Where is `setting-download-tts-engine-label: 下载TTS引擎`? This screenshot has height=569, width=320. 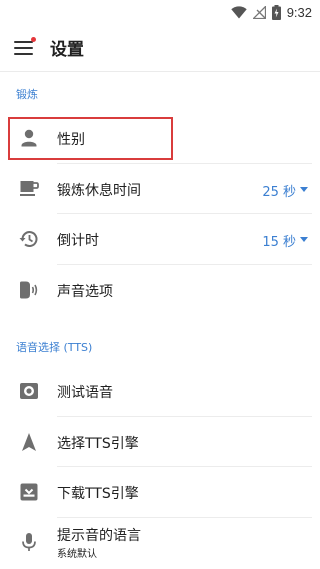 setting-download-tts-engine-label: 下载TTS引擎 is located at coordinates (98, 494).